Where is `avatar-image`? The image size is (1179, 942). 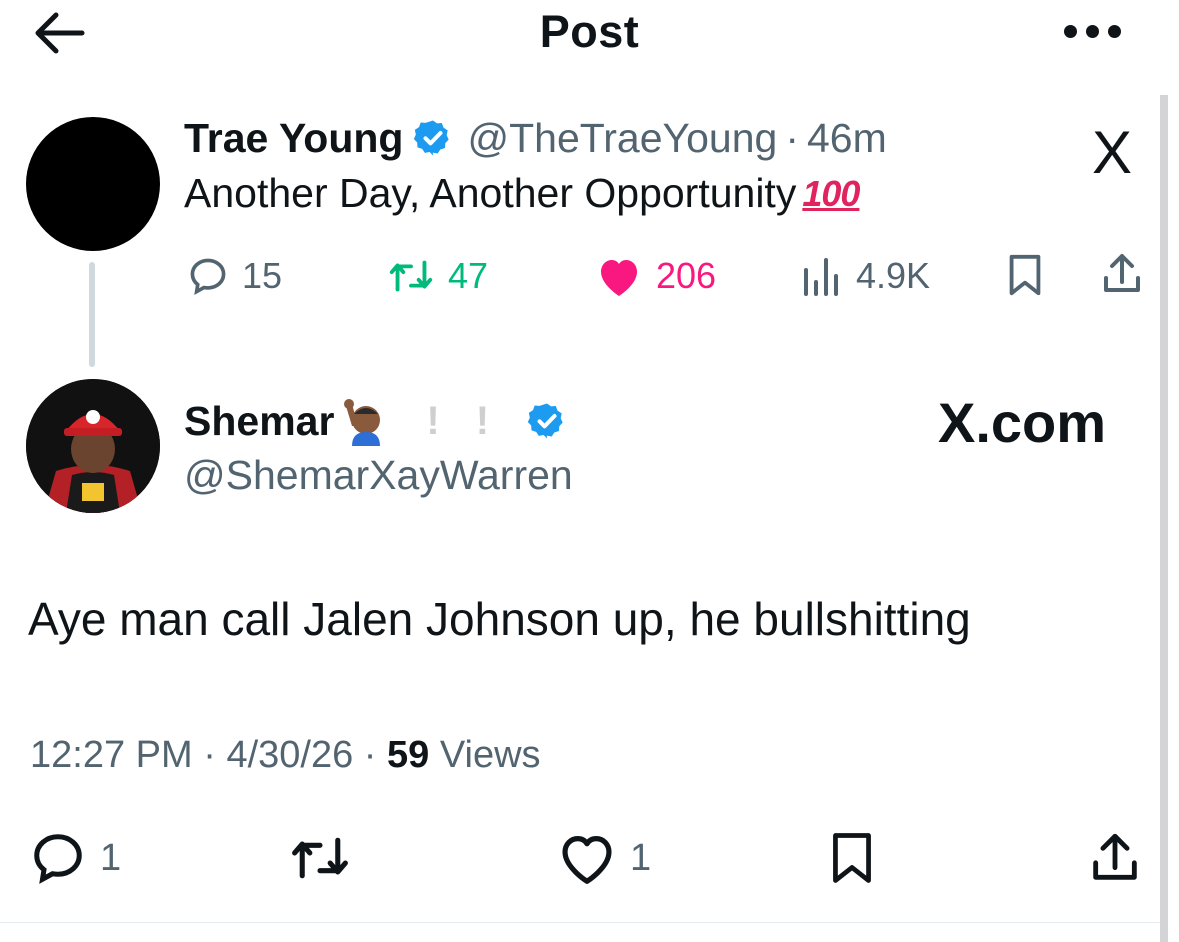 avatar-image is located at coordinates (93, 446).